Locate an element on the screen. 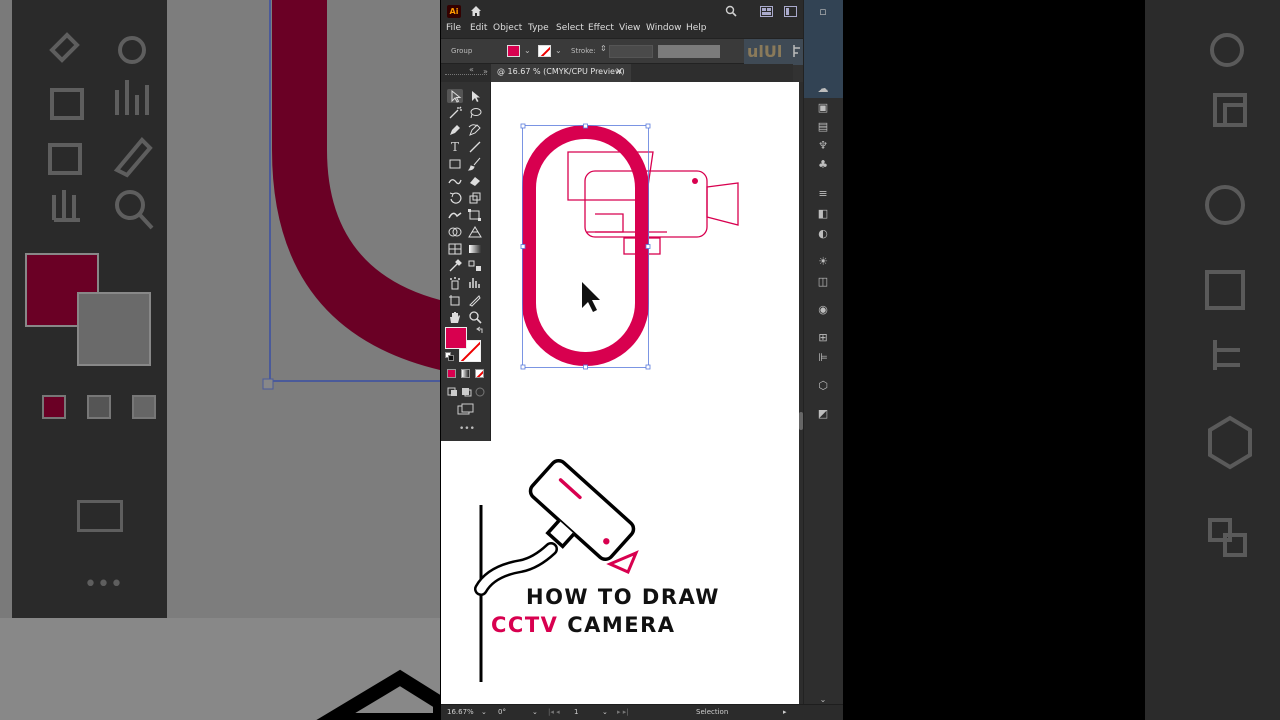  symbols-icon: ♣ is located at coordinates (823, 165).